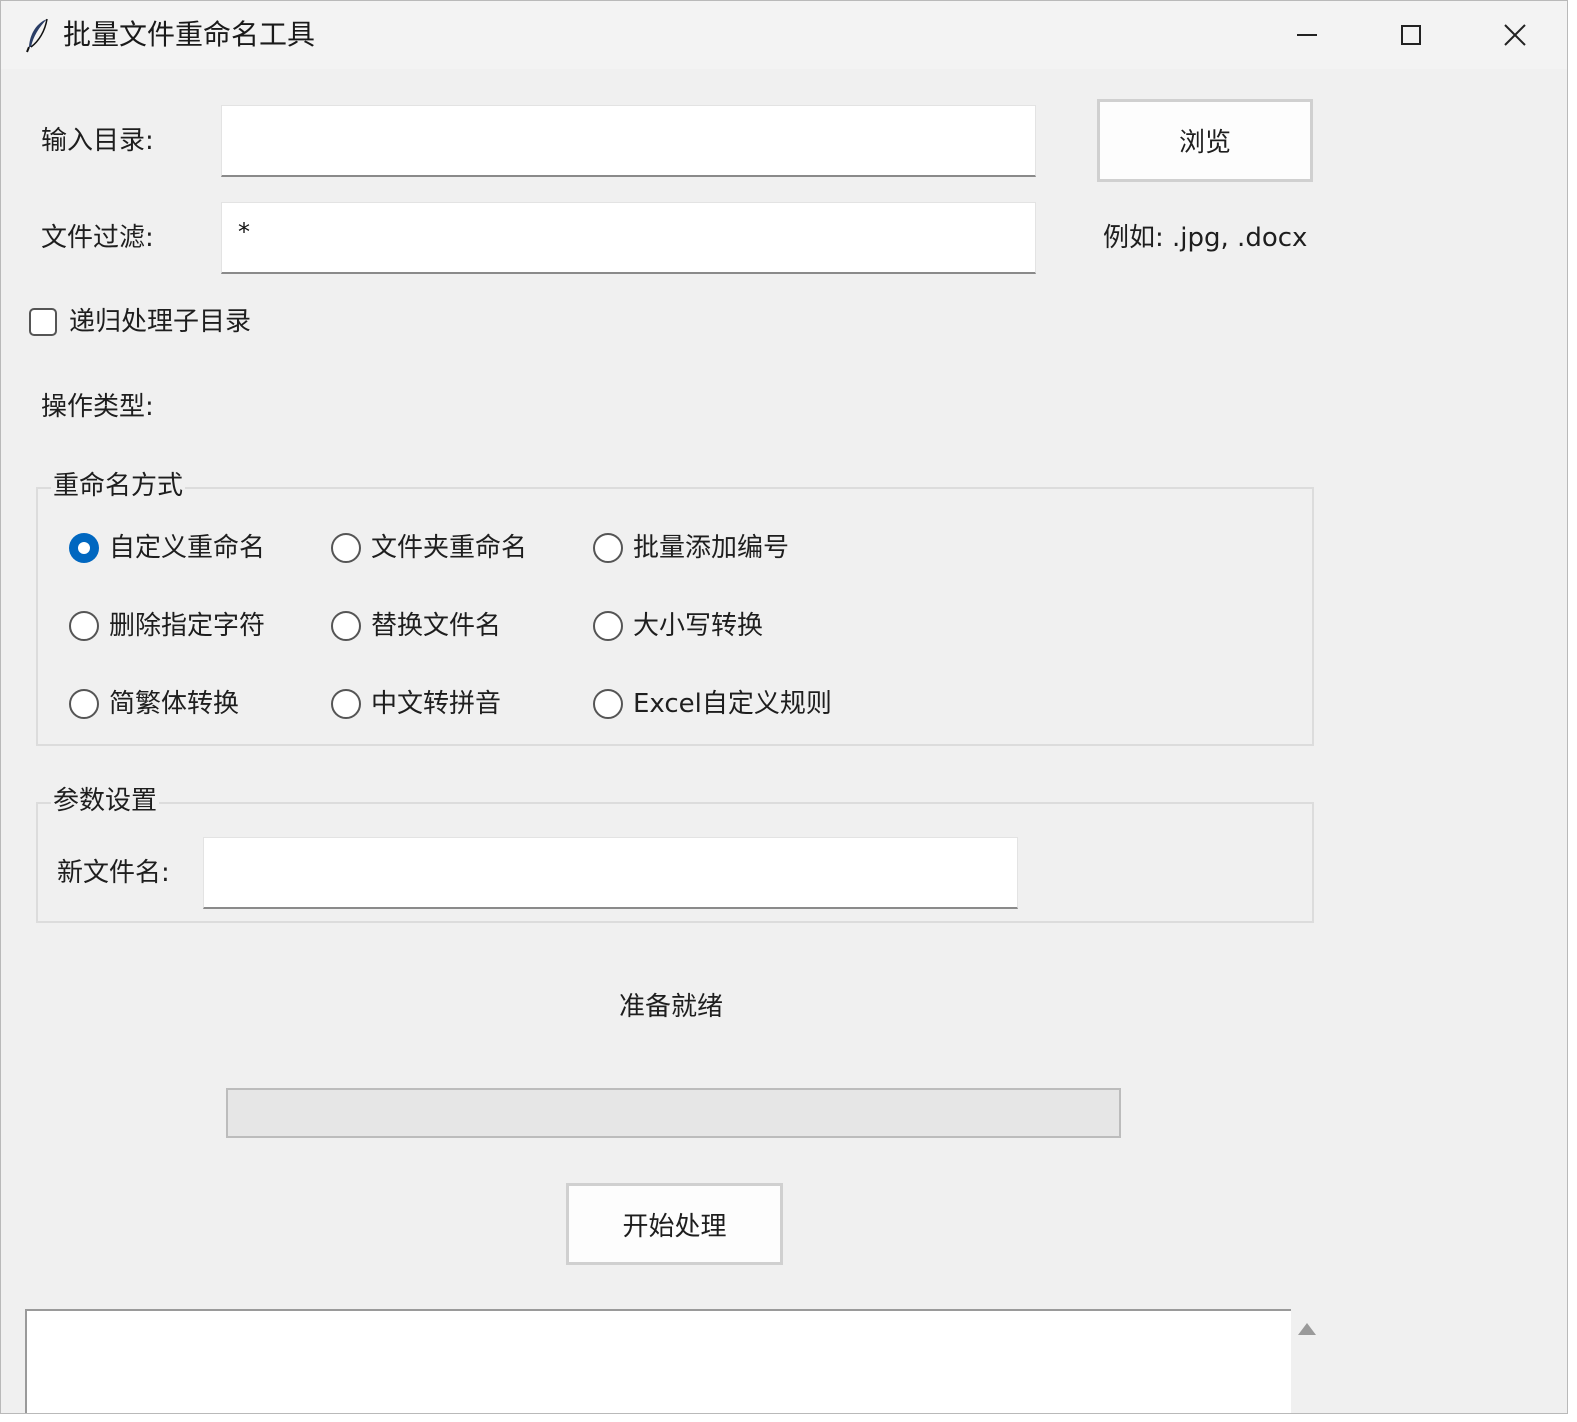 This screenshot has width=1577, height=1422. Describe the element at coordinates (113, 873) in the screenshot. I see `new-name-label: 新文件名:` at that location.